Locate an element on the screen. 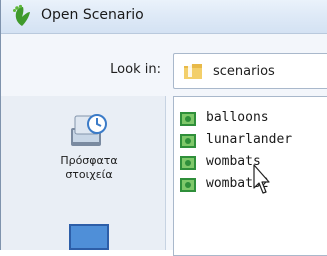 The image size is (327, 256). greenfoot-icon is located at coordinates (21, 15).